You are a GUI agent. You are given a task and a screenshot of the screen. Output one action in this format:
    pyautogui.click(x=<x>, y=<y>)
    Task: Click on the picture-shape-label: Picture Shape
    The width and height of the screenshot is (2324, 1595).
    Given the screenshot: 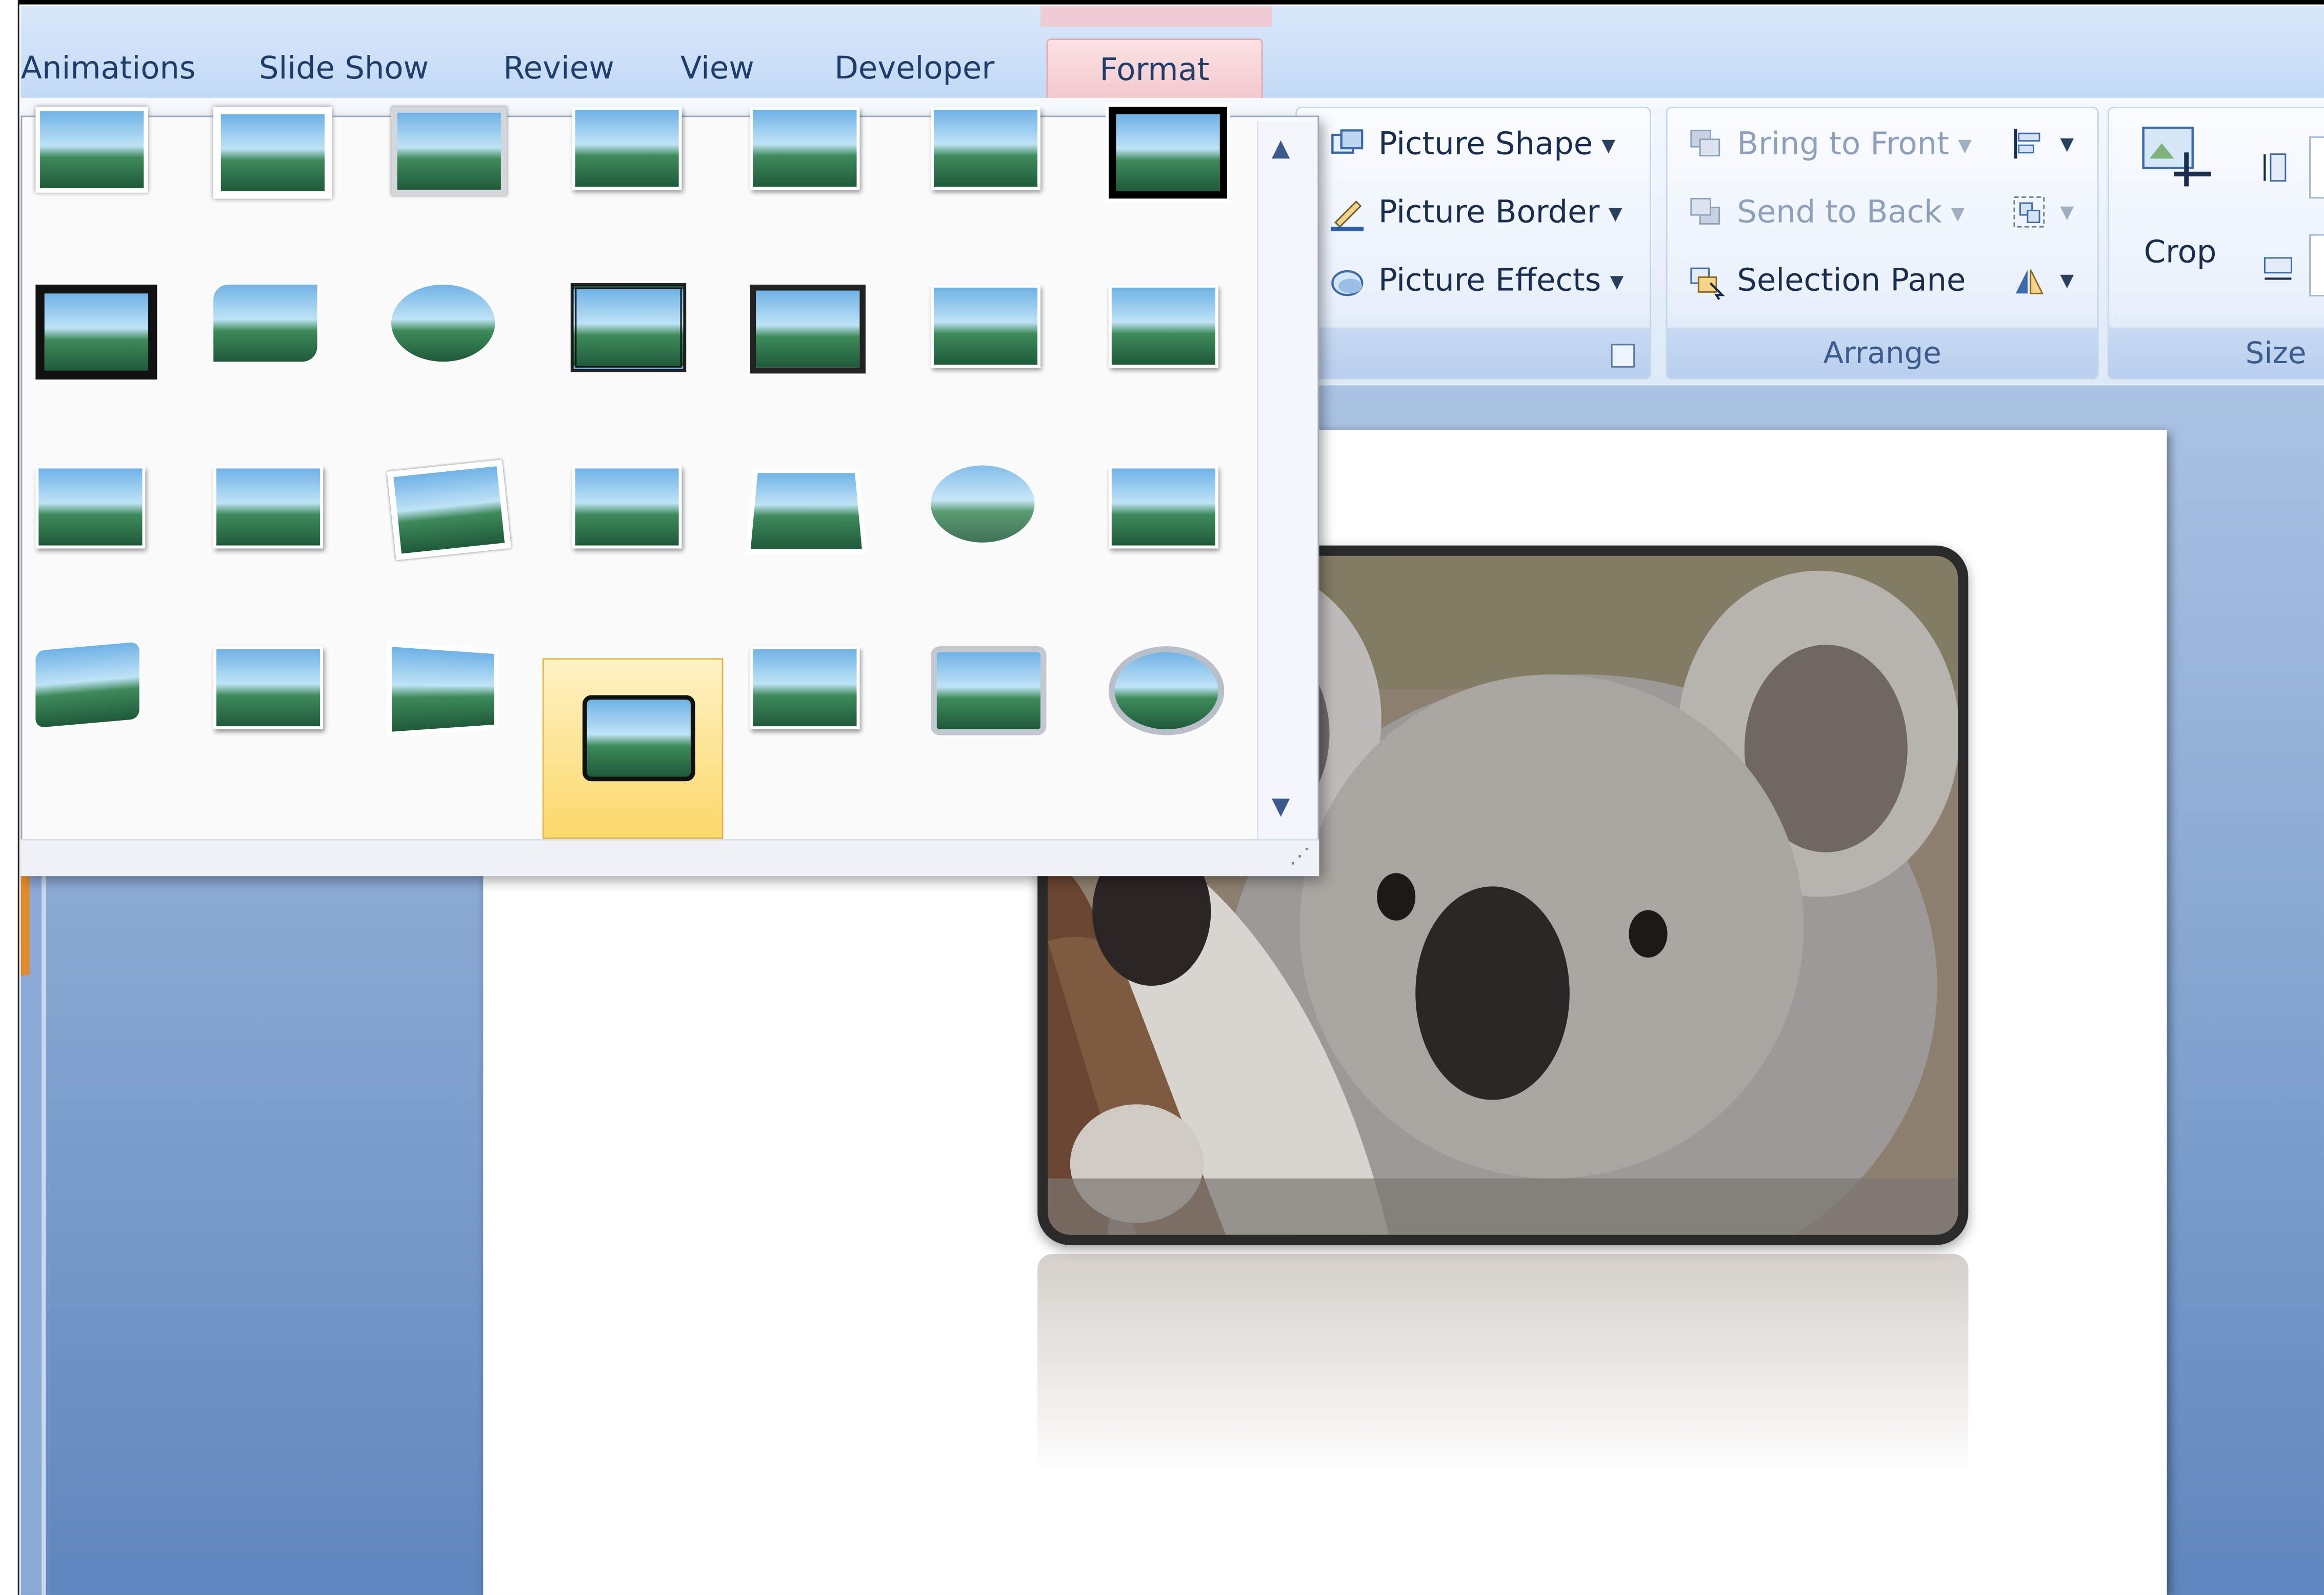 What is the action you would take?
    pyautogui.click(x=1485, y=144)
    